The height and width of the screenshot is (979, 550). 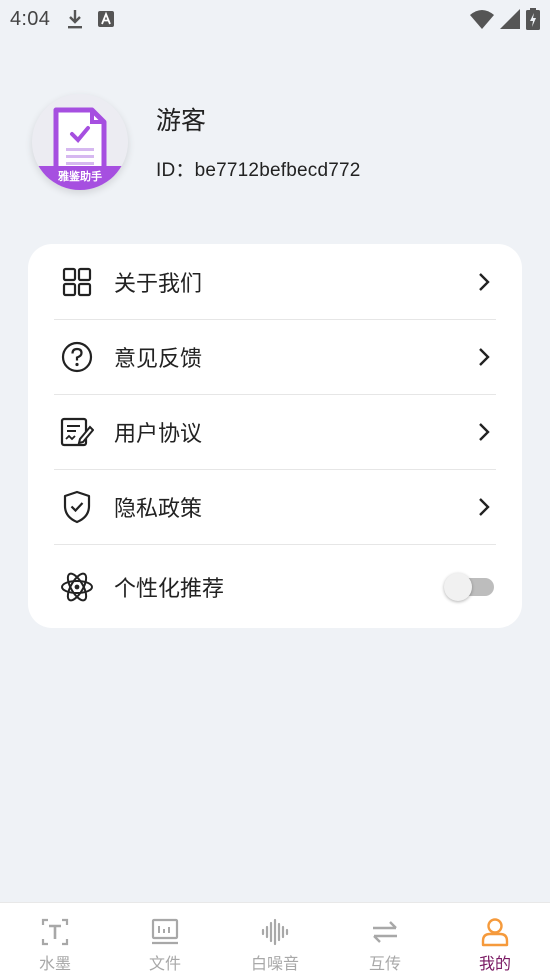 I want to click on personalized-recommendation-toggle, so click(x=469, y=586).